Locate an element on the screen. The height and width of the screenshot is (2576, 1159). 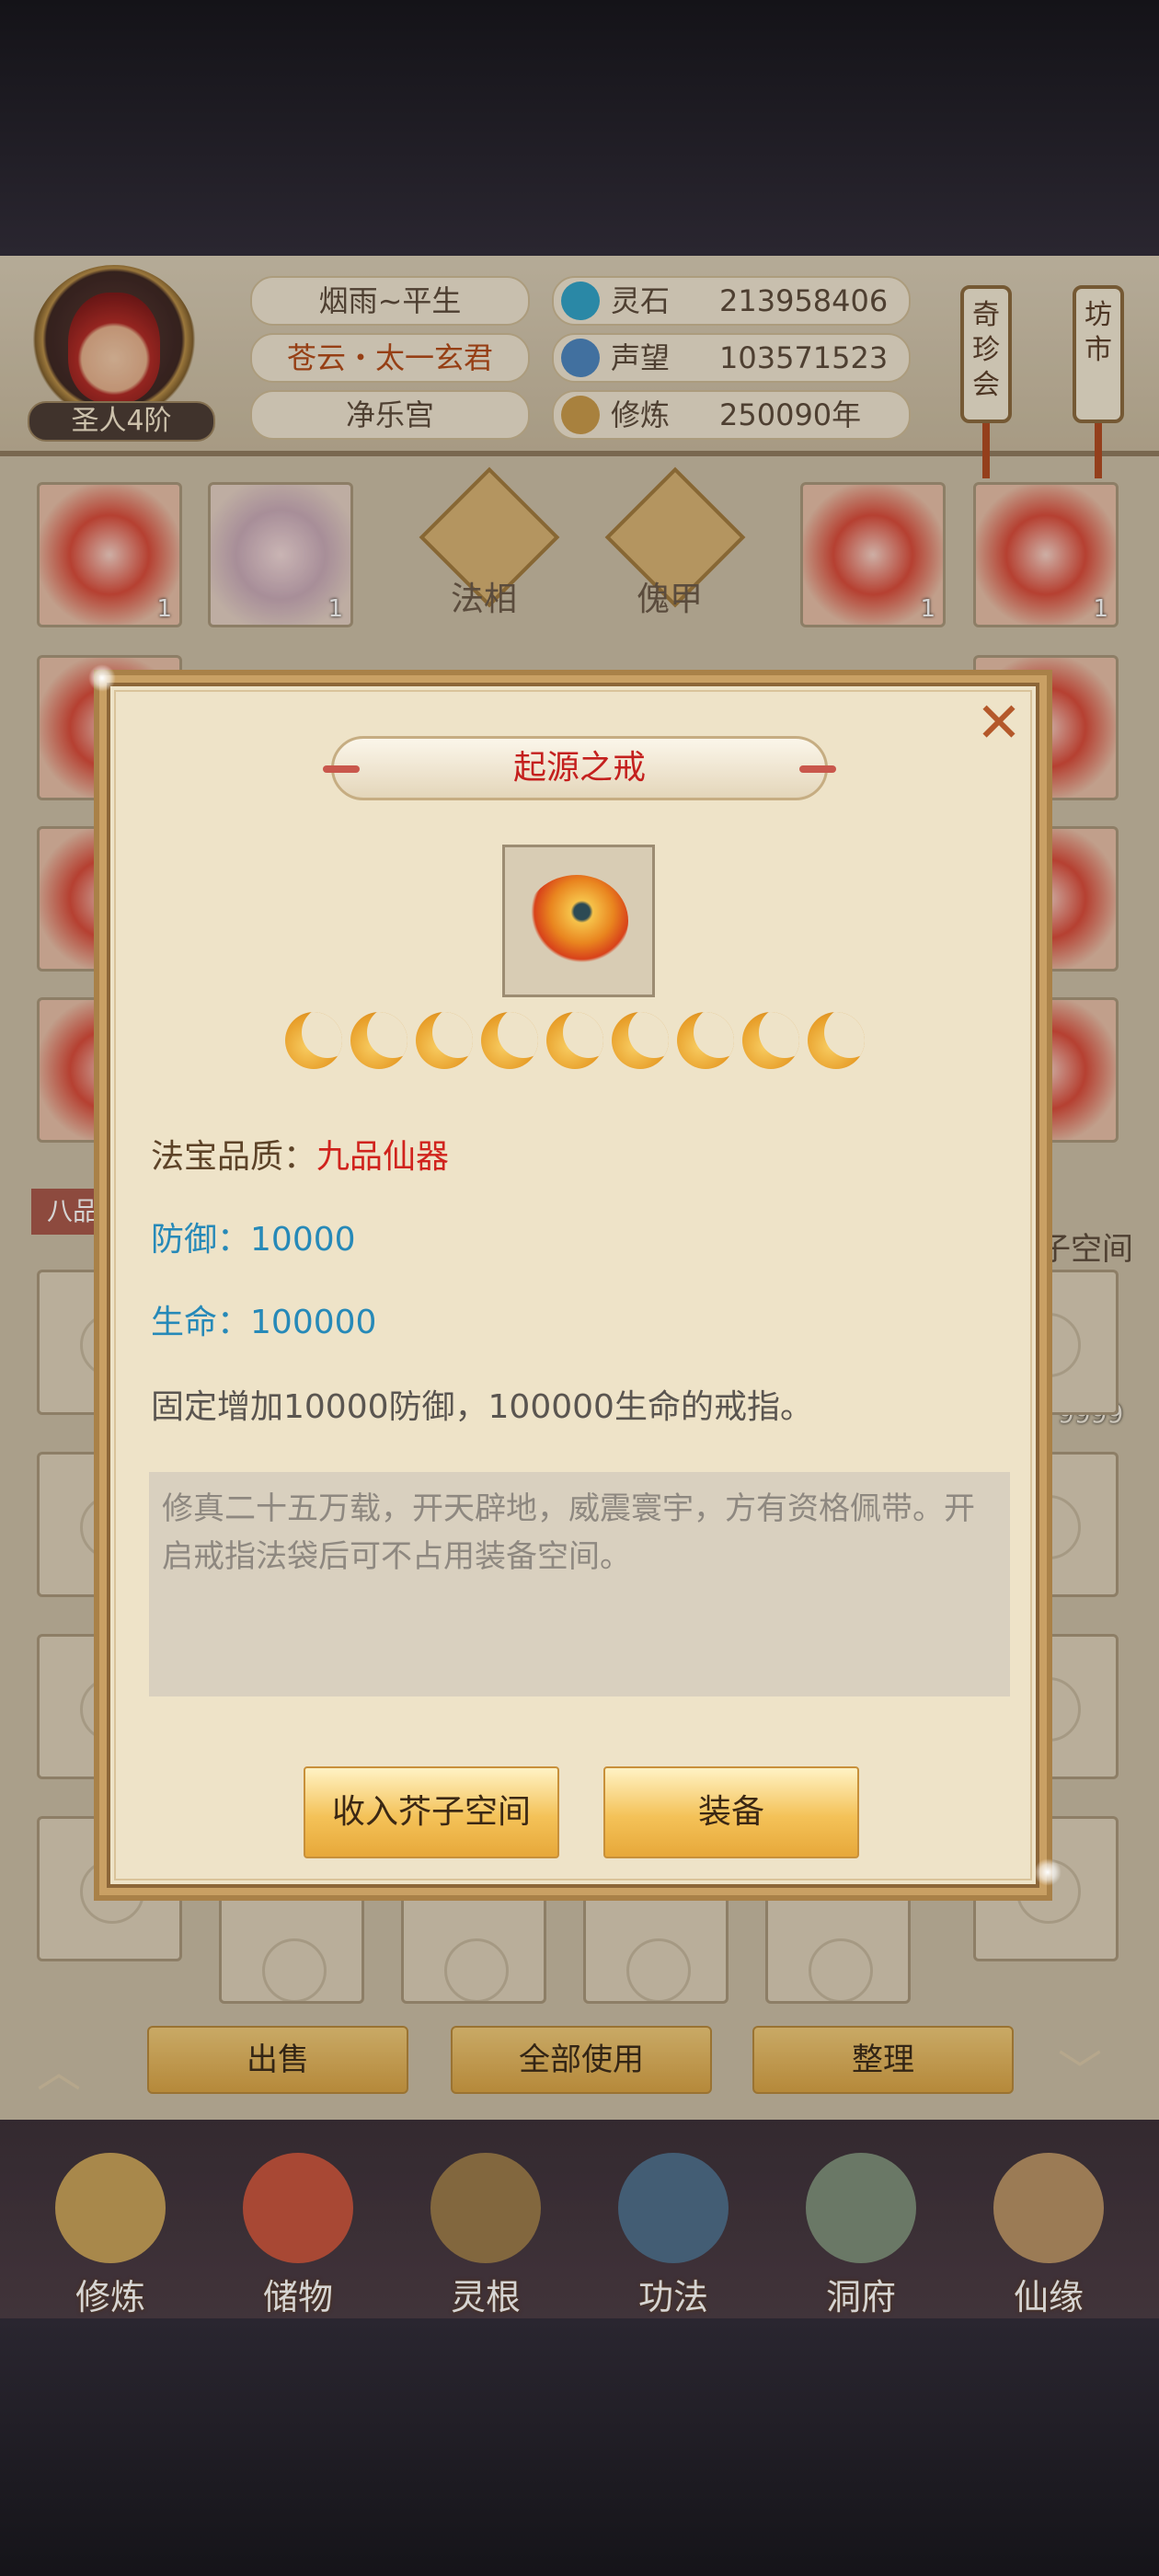
item-summary: 固定增加10000防御，100000生命的戒指。 is located at coordinates (482, 1407).